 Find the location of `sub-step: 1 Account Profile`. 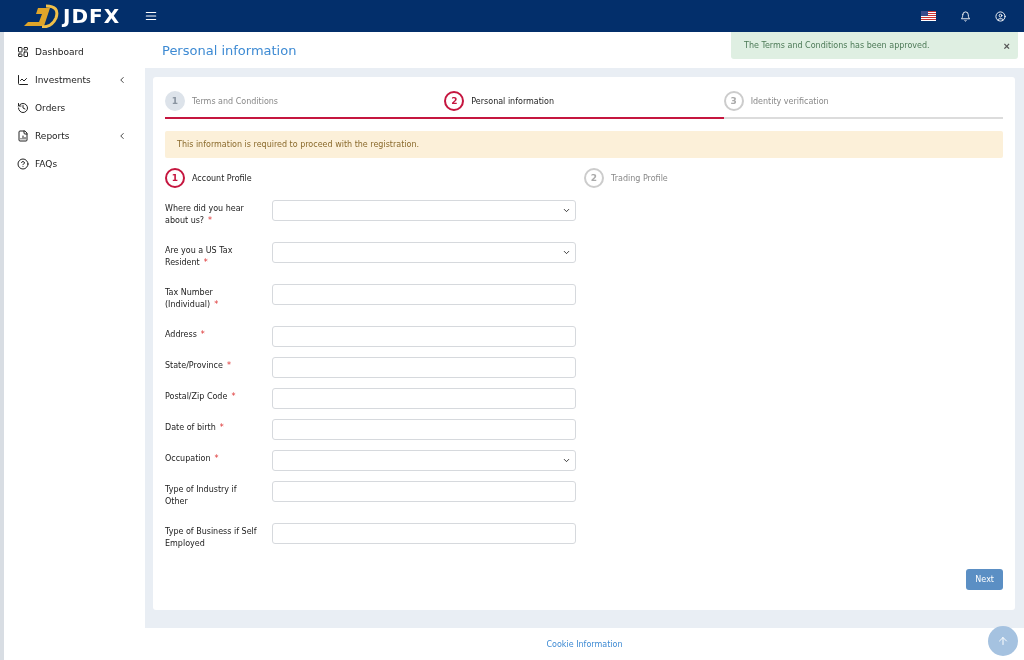

sub-step: 1 Account Profile is located at coordinates (374, 178).